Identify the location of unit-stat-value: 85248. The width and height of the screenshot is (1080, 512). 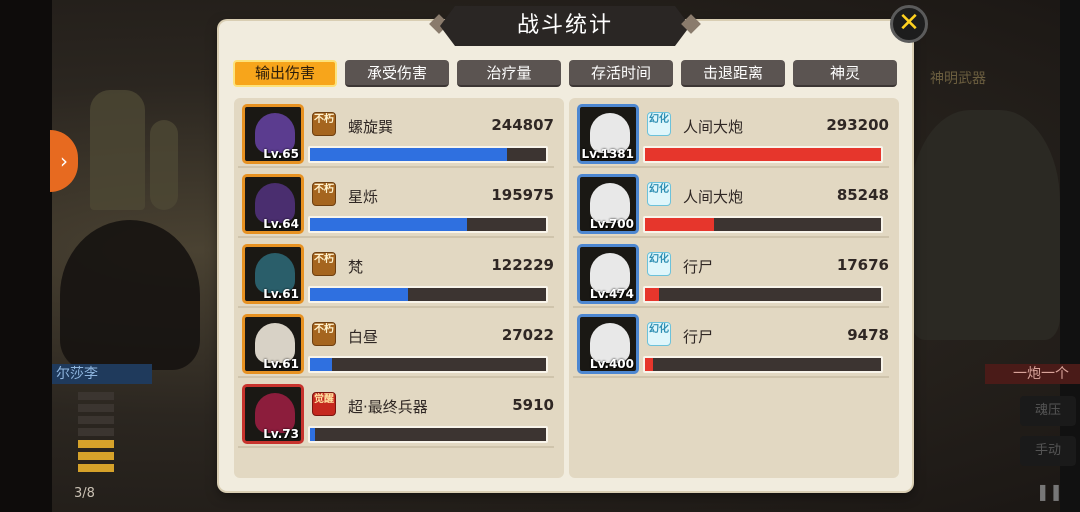
(862, 195).